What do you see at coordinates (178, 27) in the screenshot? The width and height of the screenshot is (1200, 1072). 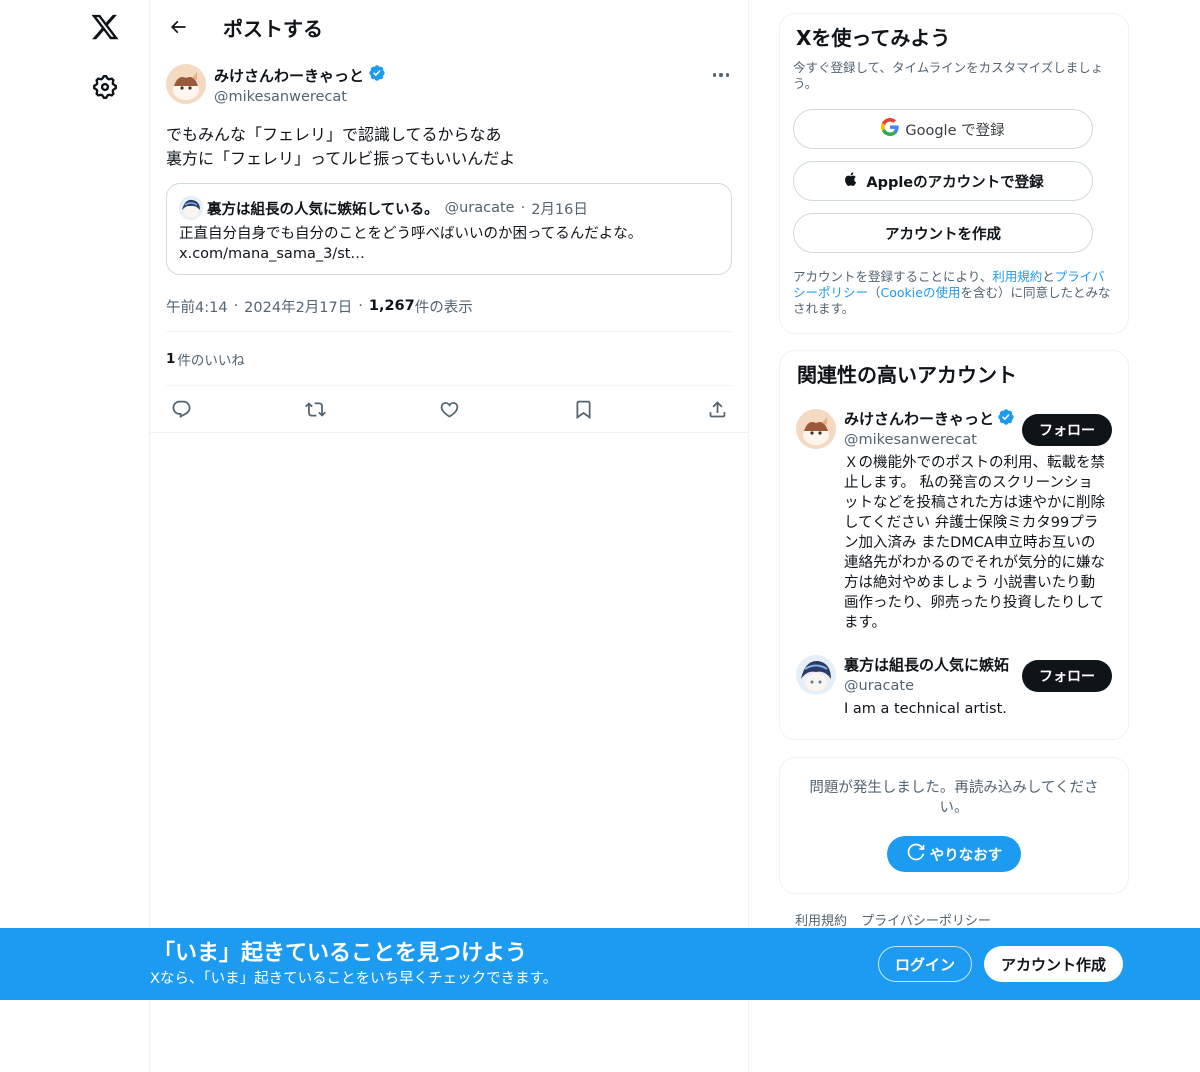 I see `back-arrow-icon` at bounding box center [178, 27].